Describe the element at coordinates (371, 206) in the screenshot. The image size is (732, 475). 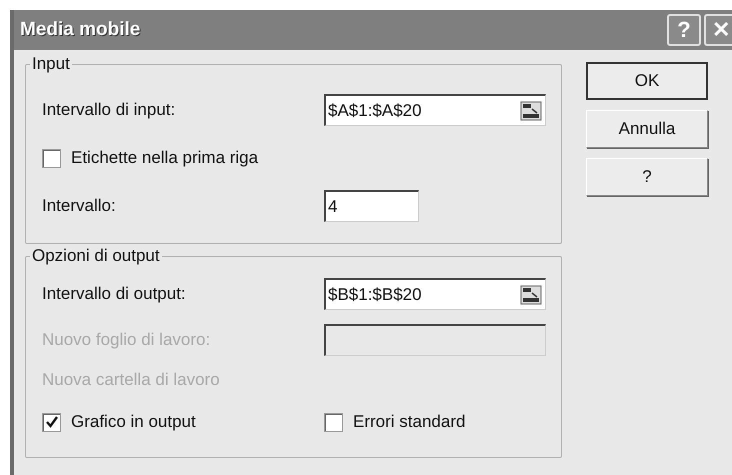
I see `number-field: 4` at that location.